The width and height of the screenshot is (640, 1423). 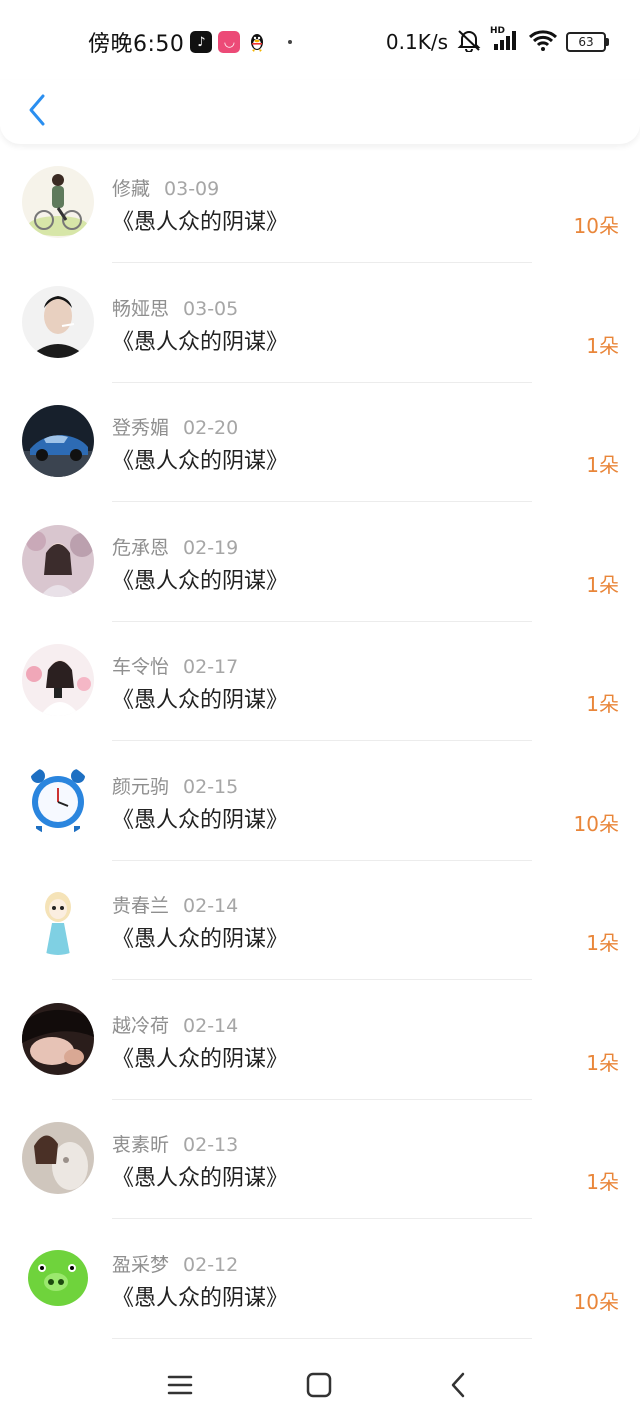 I want to click on home-button, so click(x=319, y=1385).